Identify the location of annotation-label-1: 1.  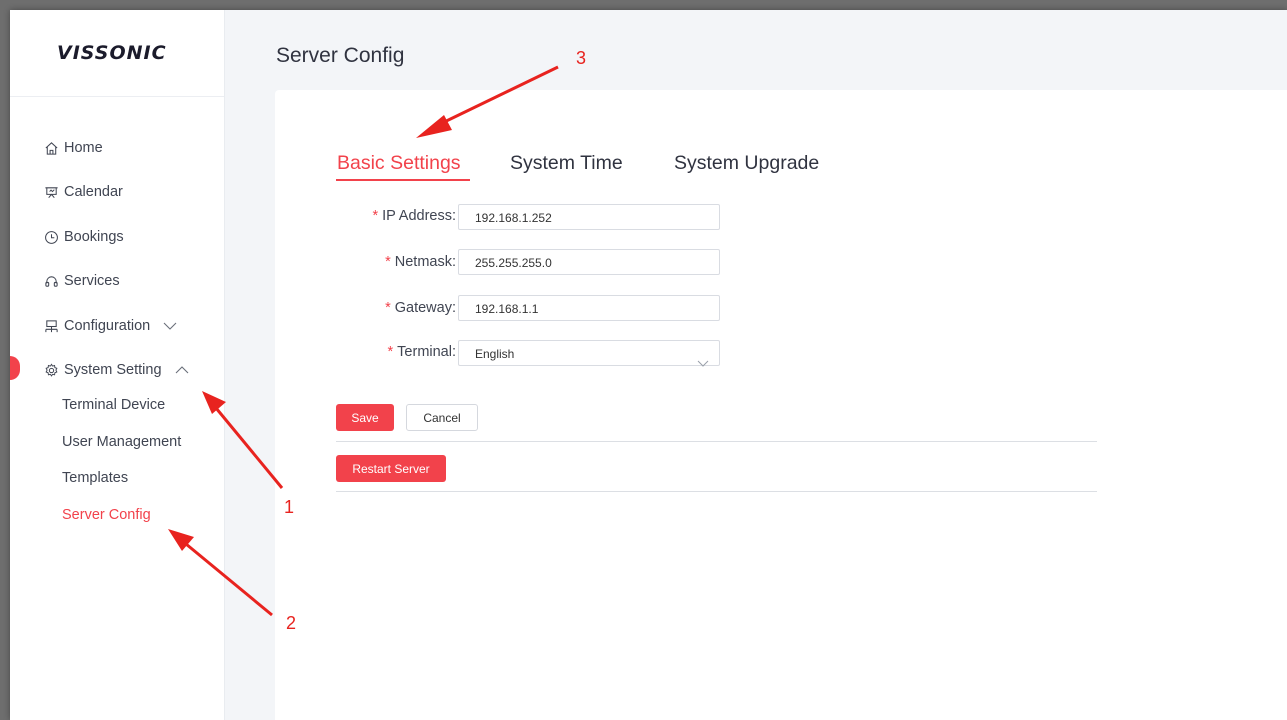
(289, 507).